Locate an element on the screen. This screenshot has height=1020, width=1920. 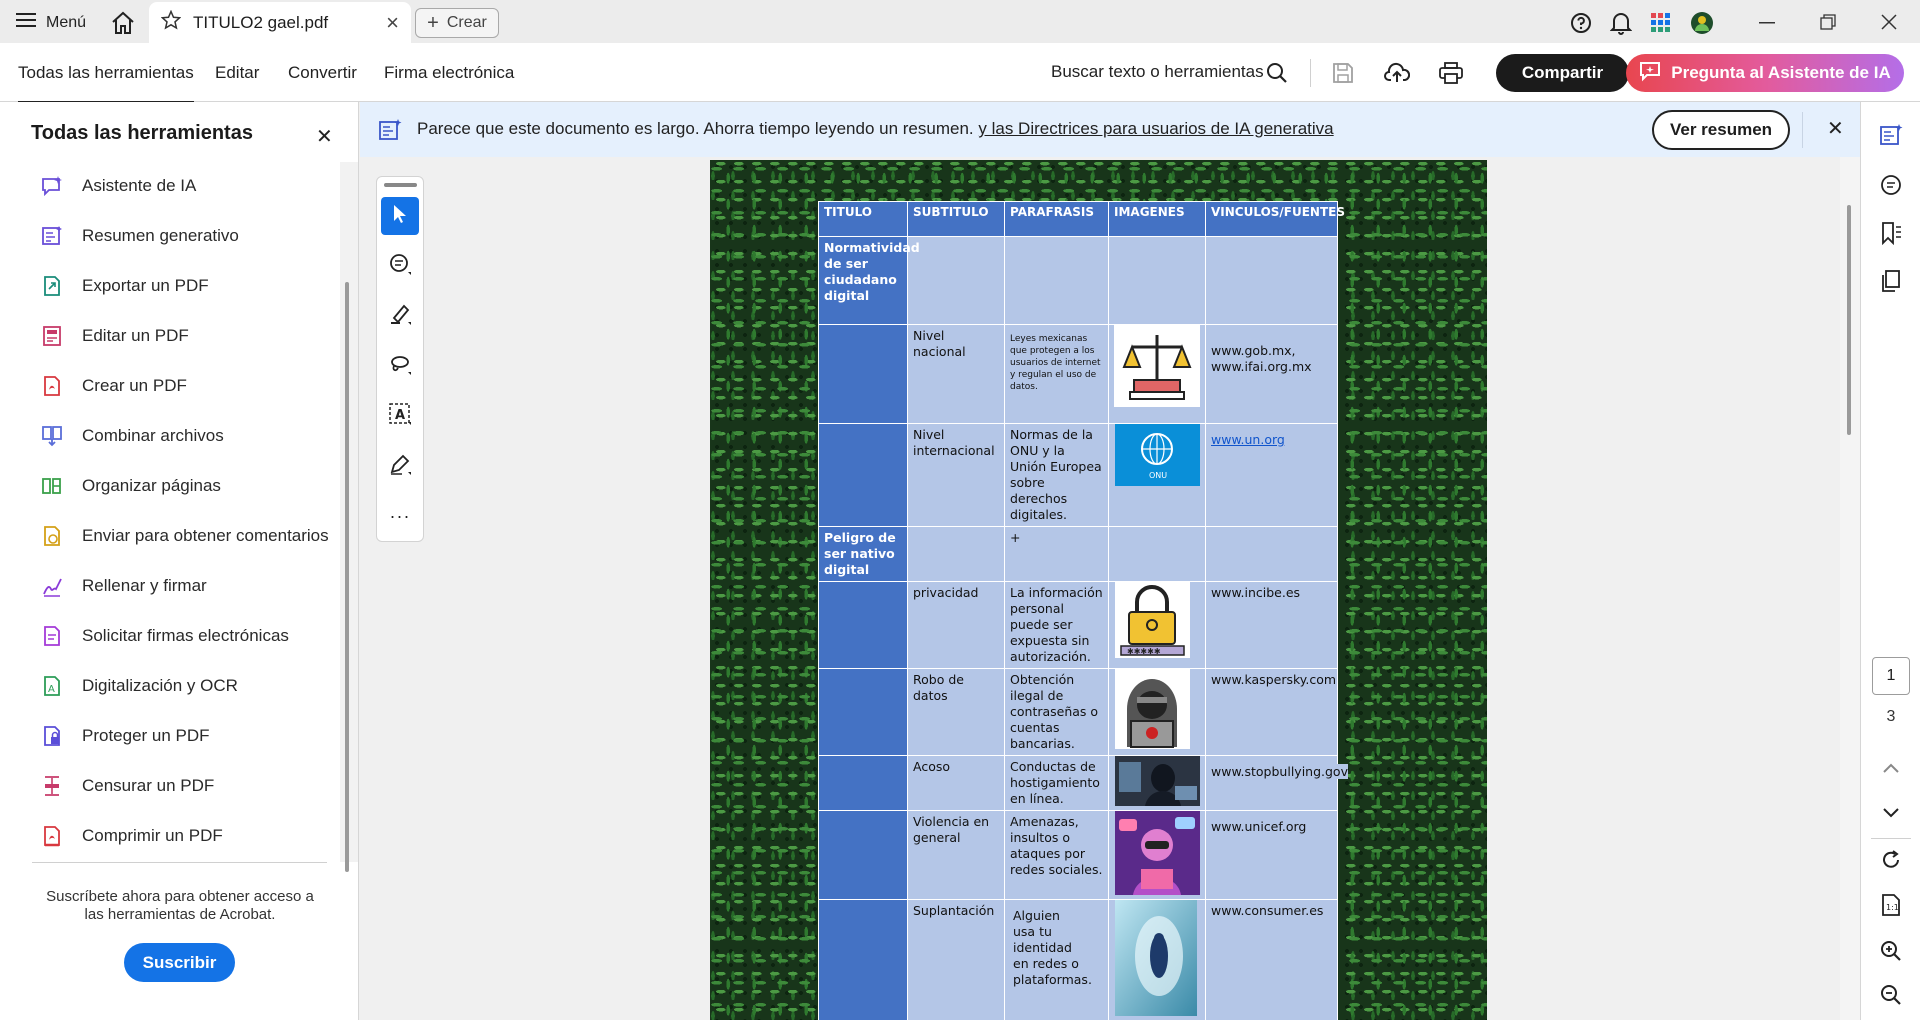
panel-divider is located at coordinates (179, 862).